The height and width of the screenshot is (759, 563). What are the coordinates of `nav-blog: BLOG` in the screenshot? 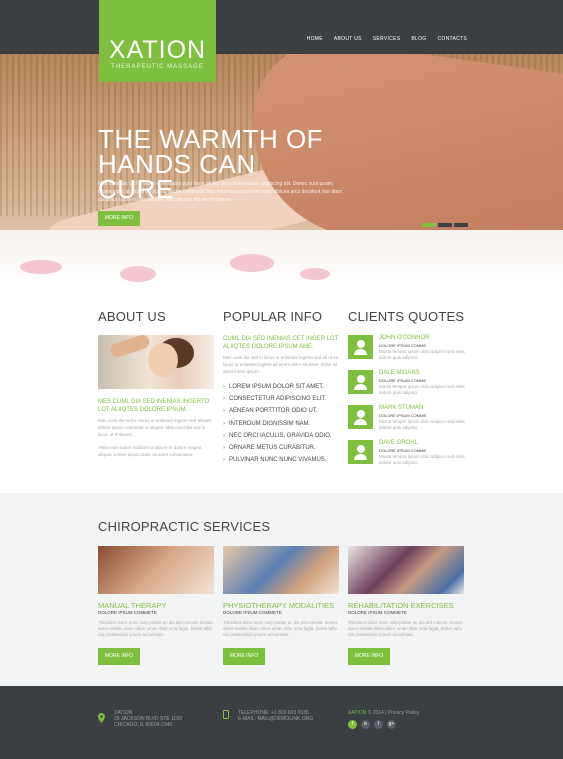 It's located at (418, 39).